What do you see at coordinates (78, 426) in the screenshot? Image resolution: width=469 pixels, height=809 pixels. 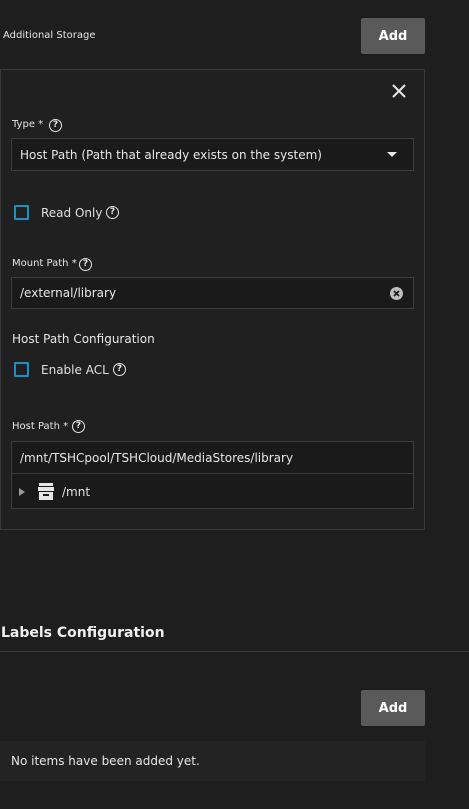 I see `host-path-help-icon: ?` at bounding box center [78, 426].